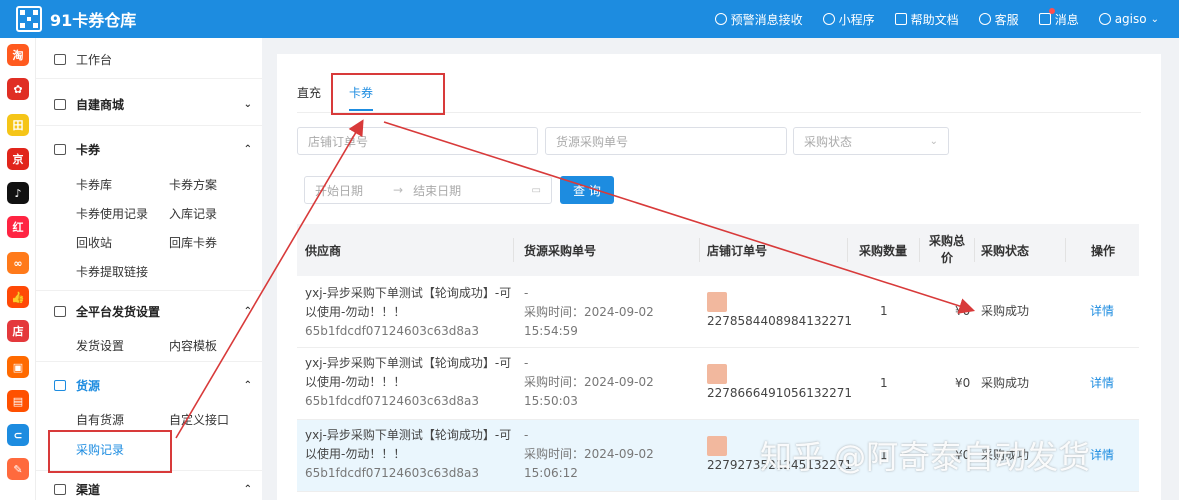  Describe the element at coordinates (93, 20) in the screenshot. I see `app-title: 91卡券仓库` at that location.